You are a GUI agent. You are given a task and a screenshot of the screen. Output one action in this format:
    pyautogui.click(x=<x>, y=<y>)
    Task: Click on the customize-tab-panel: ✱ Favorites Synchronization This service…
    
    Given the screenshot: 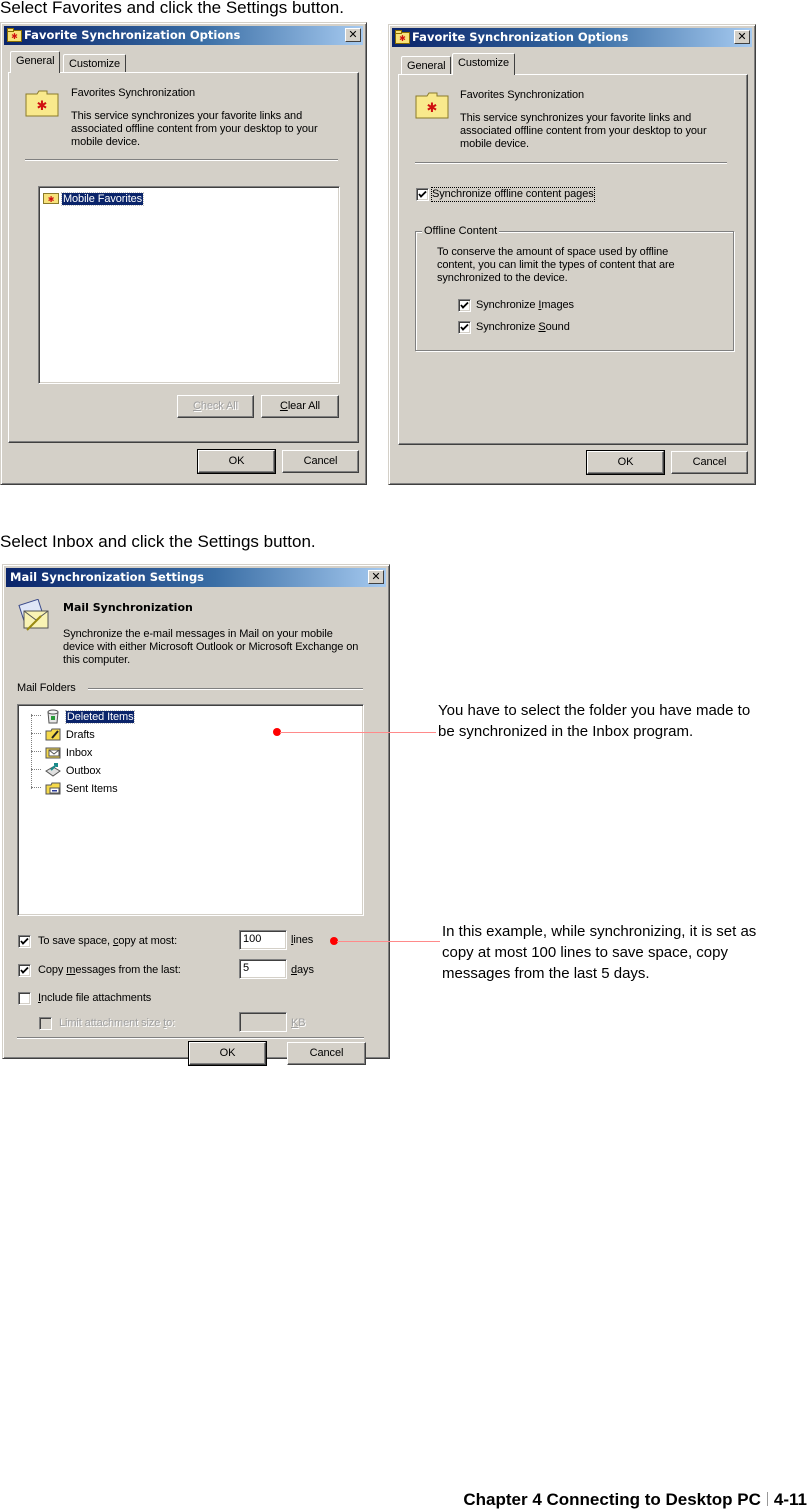 What is the action you would take?
    pyautogui.click(x=573, y=259)
    